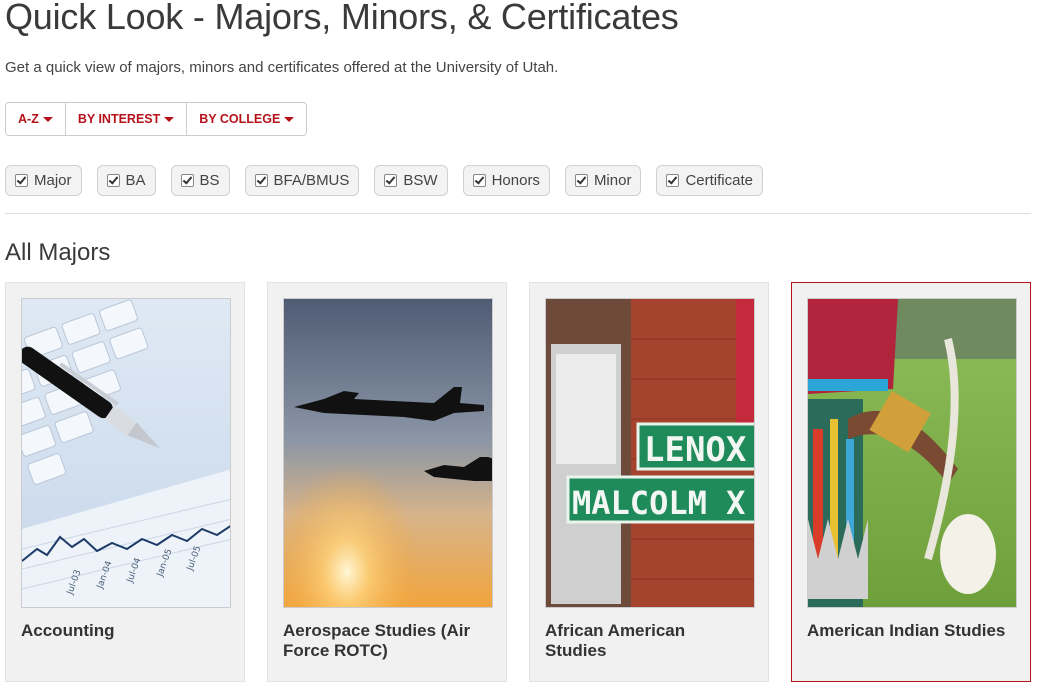 The width and height of the screenshot is (1053, 682). Describe the element at coordinates (377, 640) in the screenshot. I see `major-name: Aerospace Studies (Air Force ROTC)` at that location.